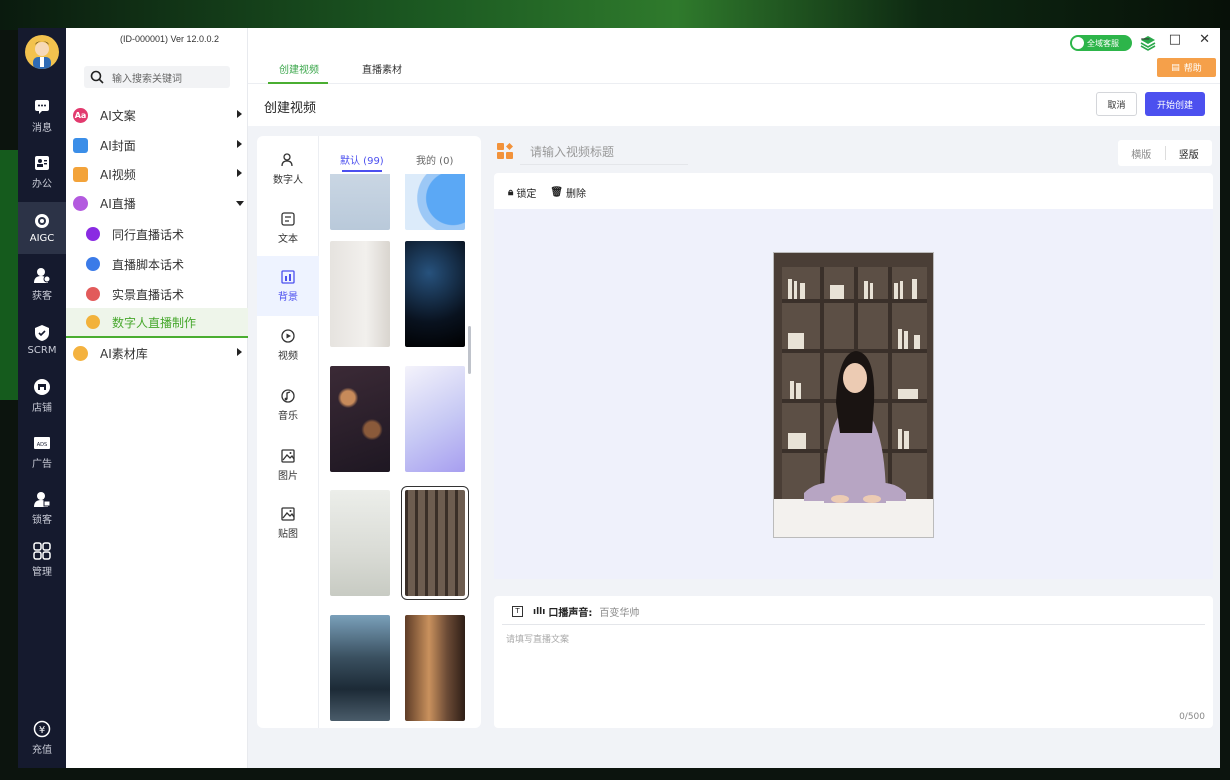 This screenshot has width=1230, height=780. What do you see at coordinates (157, 115) in the screenshot?
I see `menu-item-ai-copy: Aa AI文案` at bounding box center [157, 115].